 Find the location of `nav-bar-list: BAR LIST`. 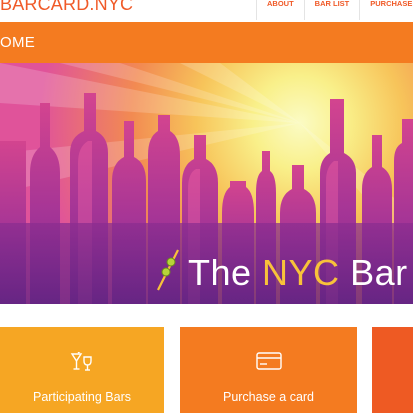

nav-bar-list: BAR LIST is located at coordinates (331, 10).